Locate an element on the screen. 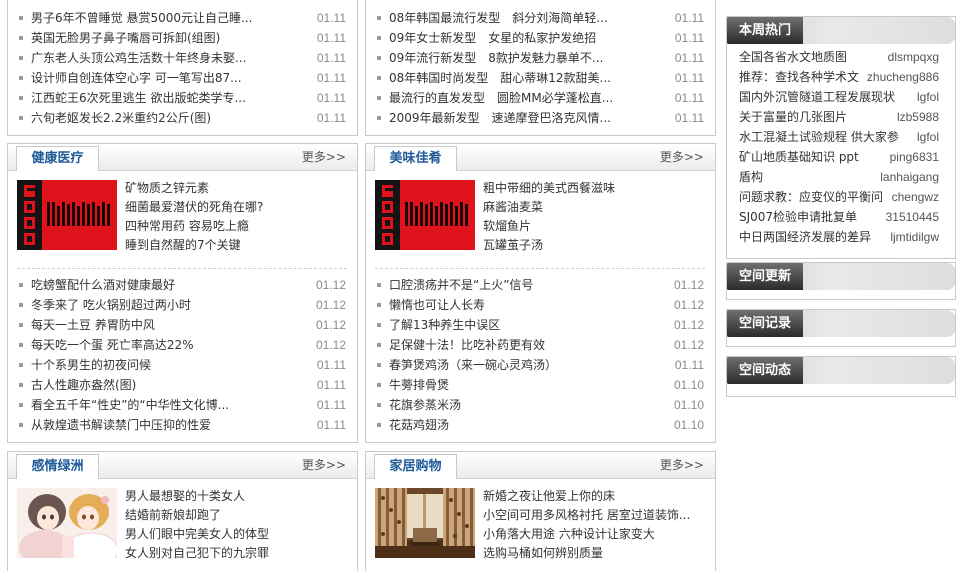  article-link: 十个系男生的初夜问候 is located at coordinates (91, 365).